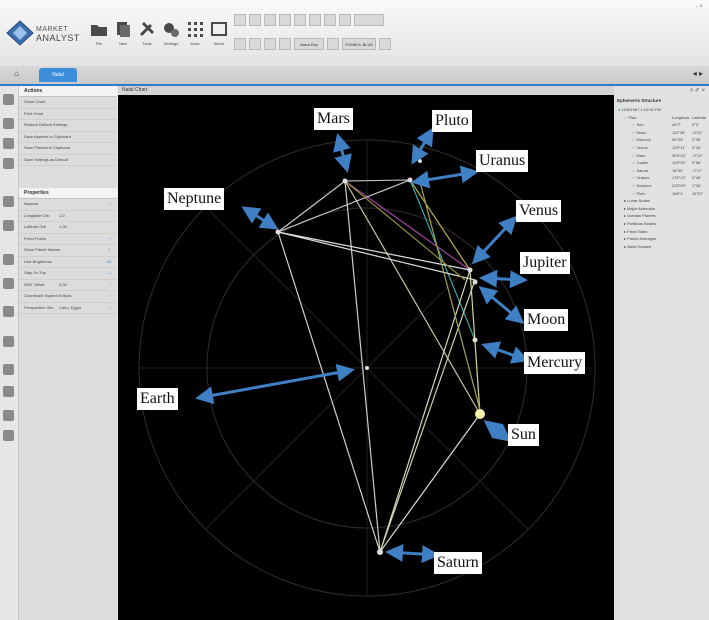 The height and width of the screenshot is (620, 709). Describe the element at coordinates (661, 133) in the screenshot. I see `planet-row: ✓ Moon 113°36' -5°22'` at that location.